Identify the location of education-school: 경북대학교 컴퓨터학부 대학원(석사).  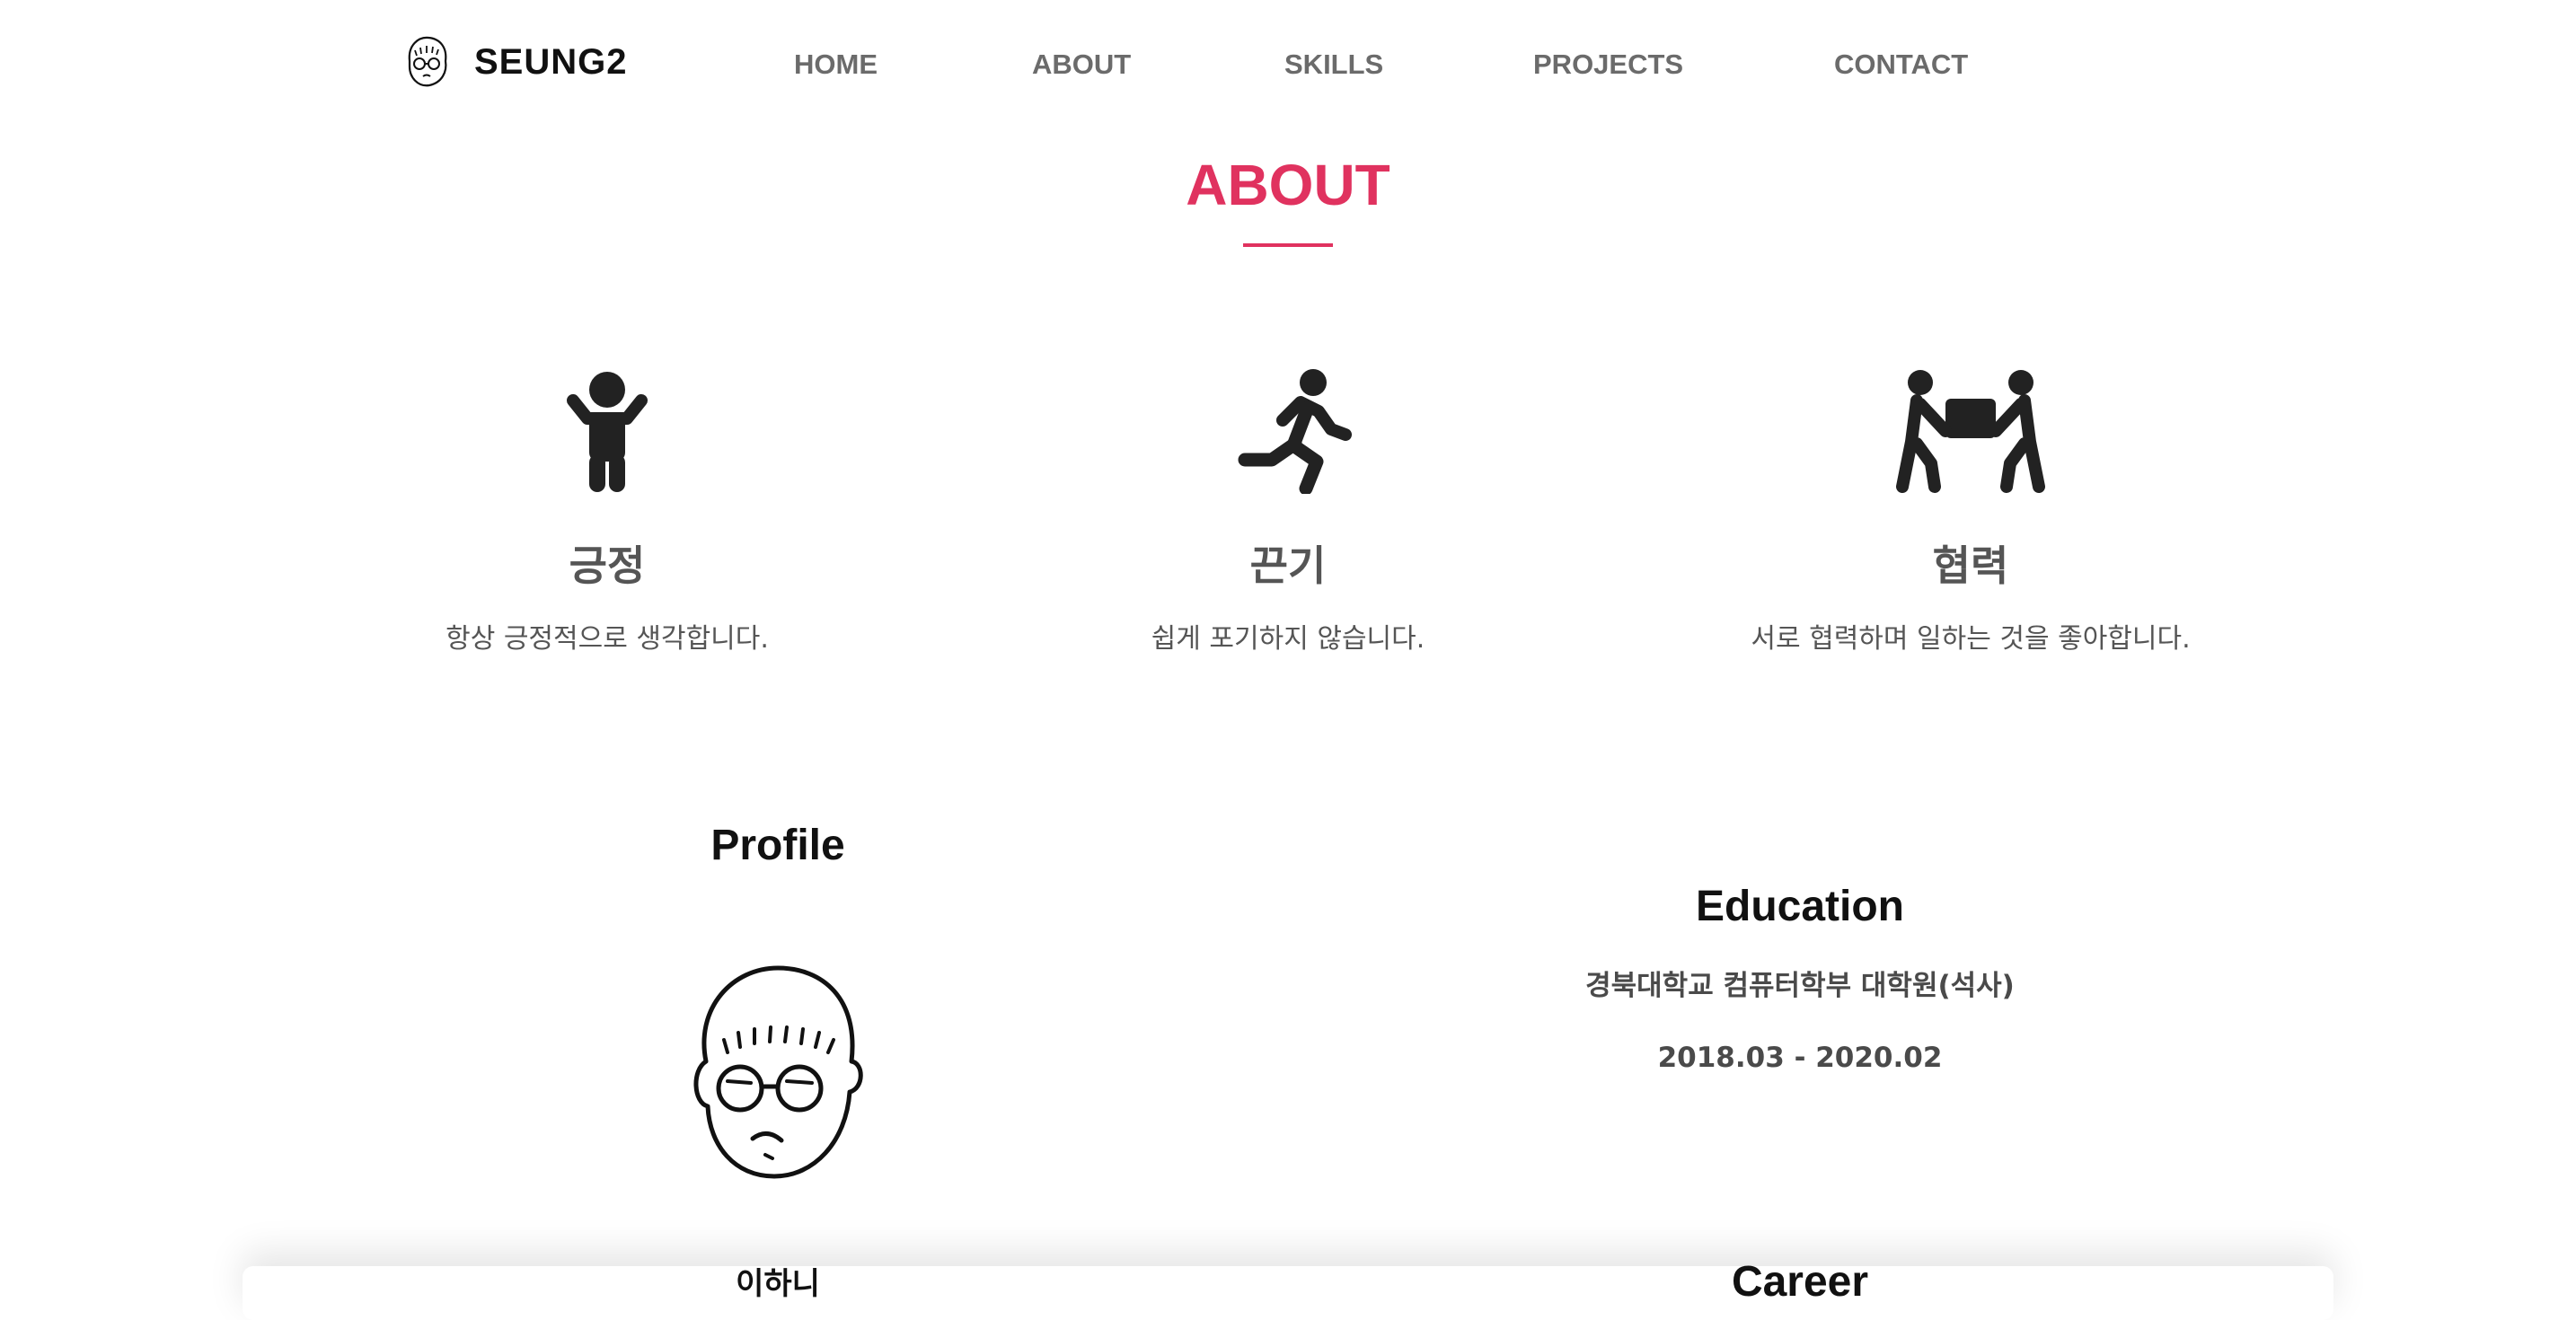
(1800, 986).